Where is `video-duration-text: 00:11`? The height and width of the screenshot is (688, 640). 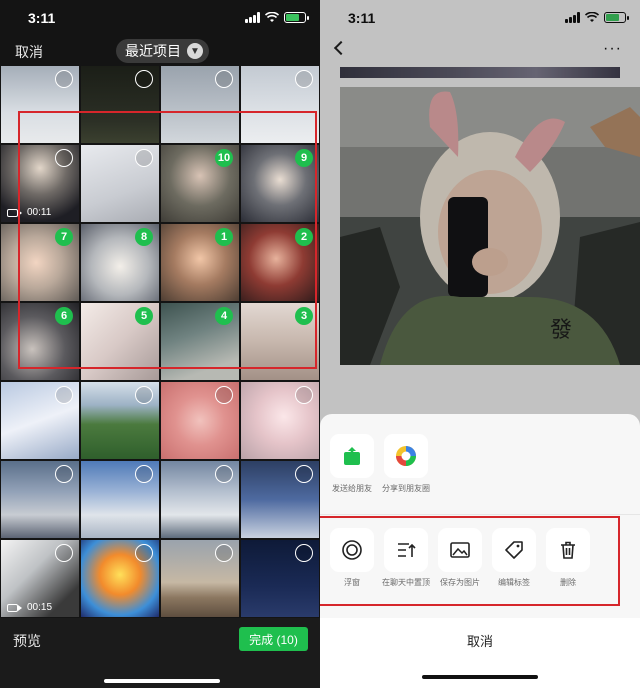 video-duration-text: 00:11 is located at coordinates (39, 212).